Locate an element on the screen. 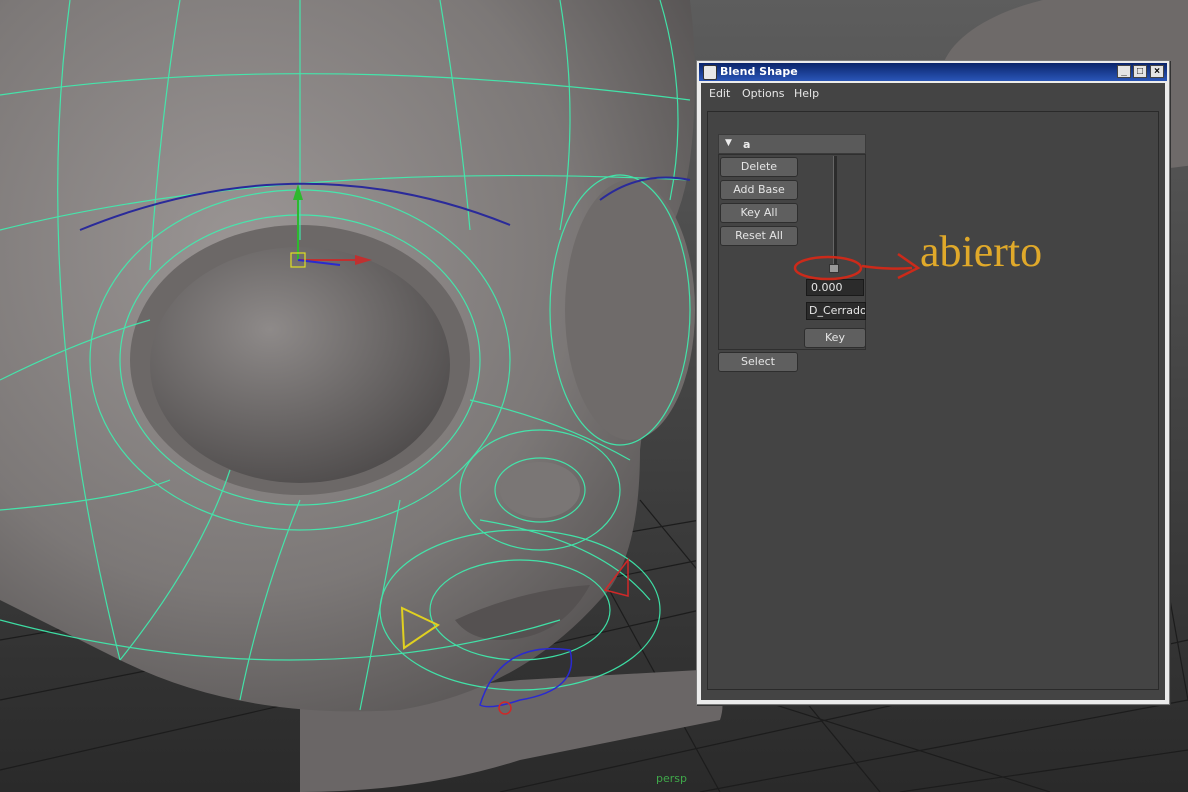  blend-node-header: ▼ a is located at coordinates (792, 144).